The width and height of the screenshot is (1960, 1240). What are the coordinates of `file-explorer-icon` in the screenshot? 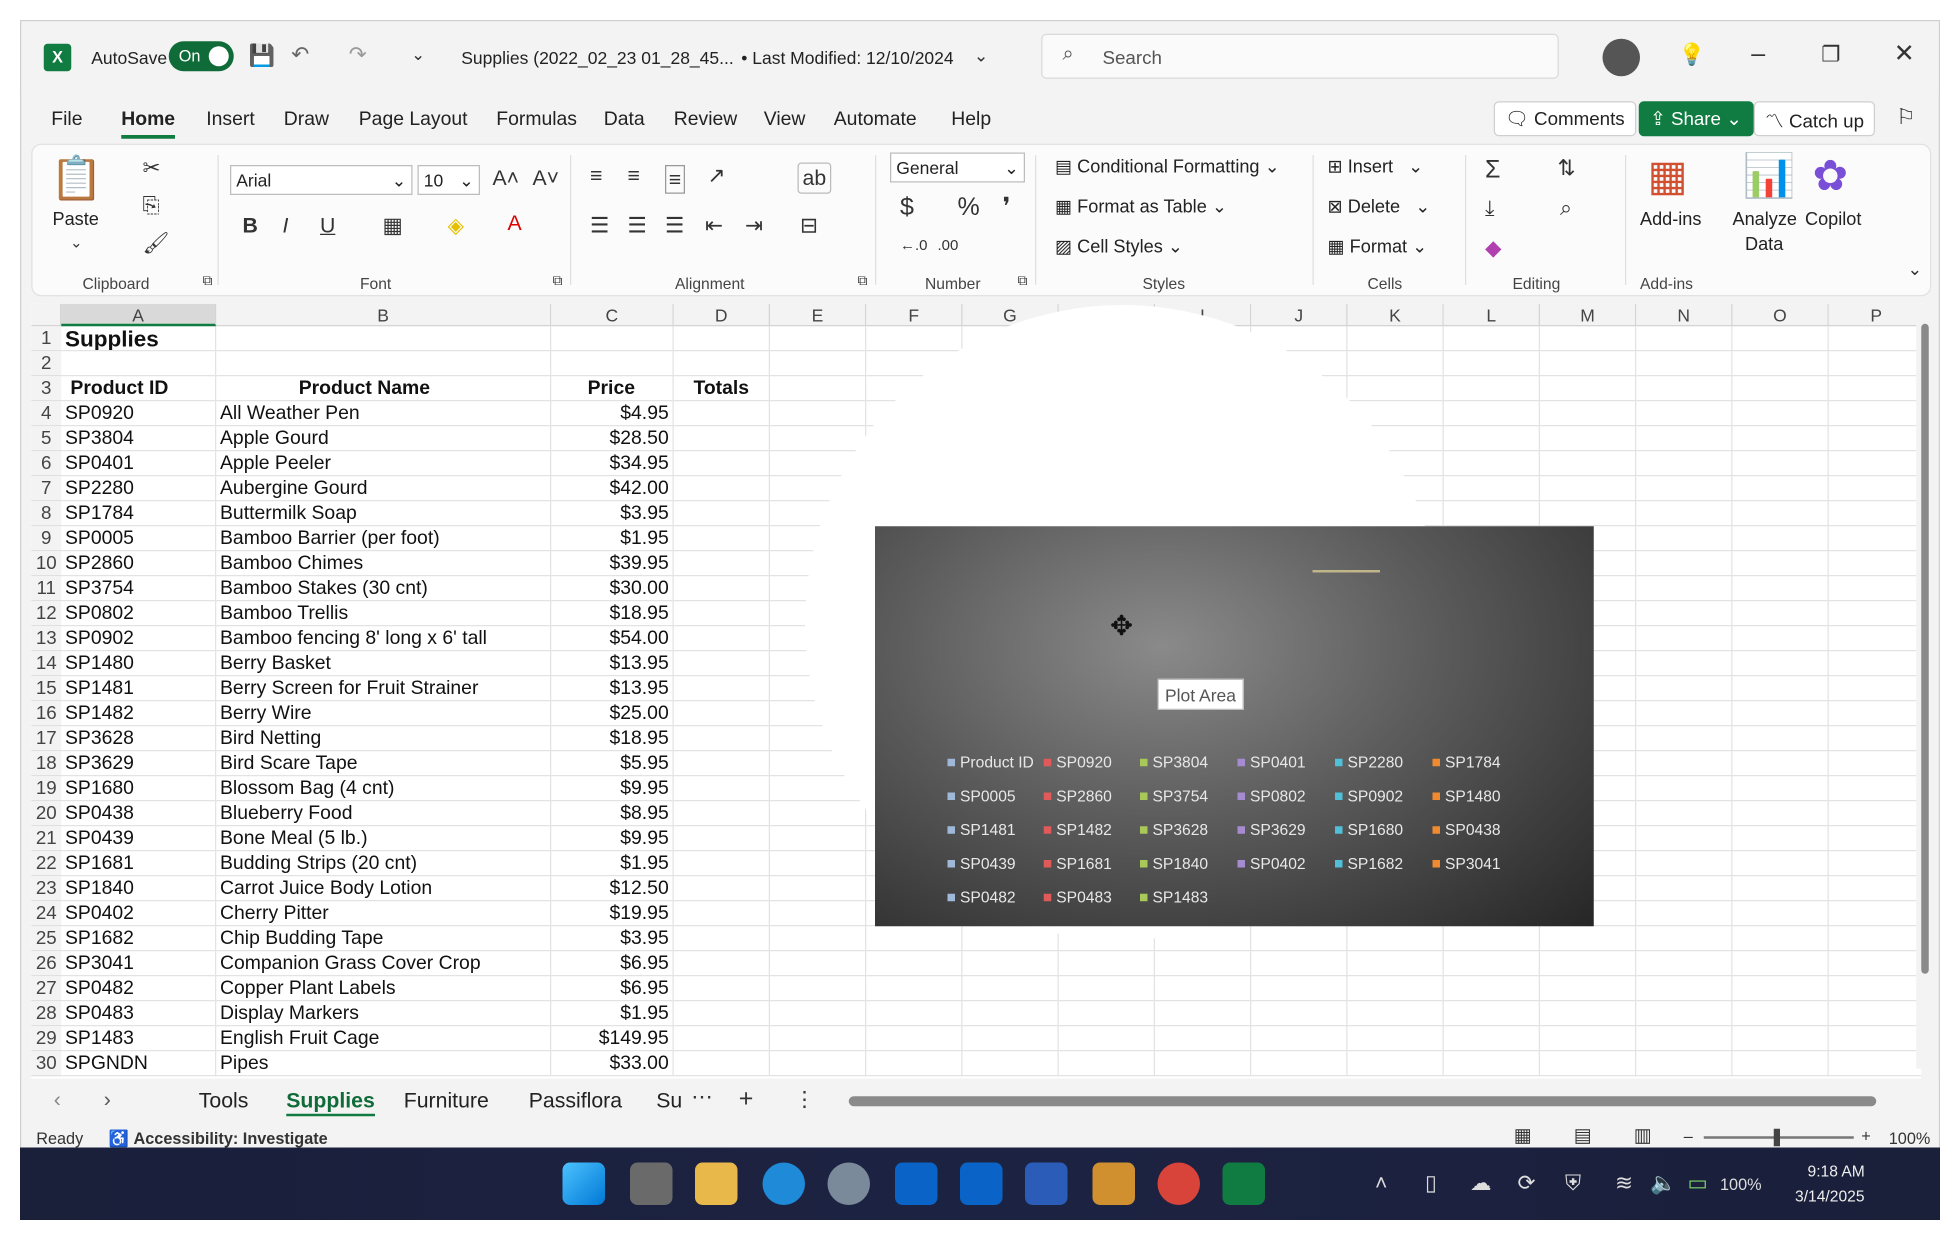 It's located at (716, 1183).